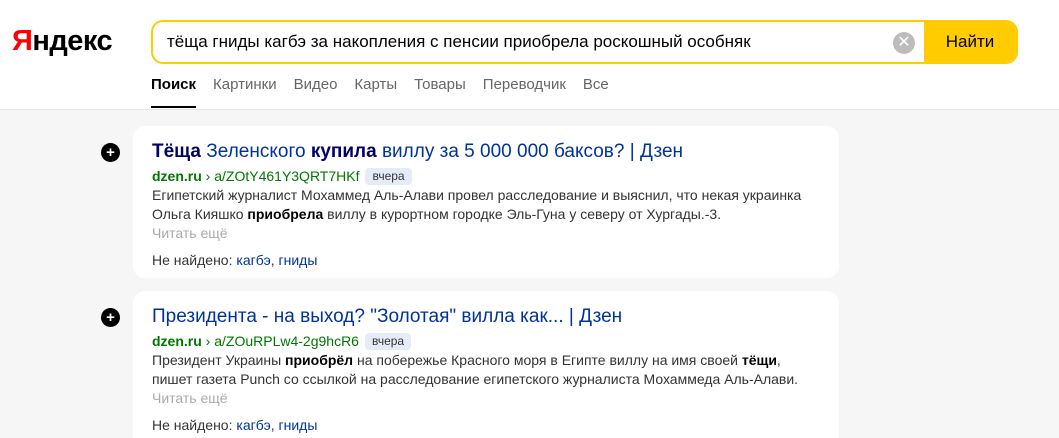 The width and height of the screenshot is (1059, 438). I want to click on search-input, so click(538, 42).